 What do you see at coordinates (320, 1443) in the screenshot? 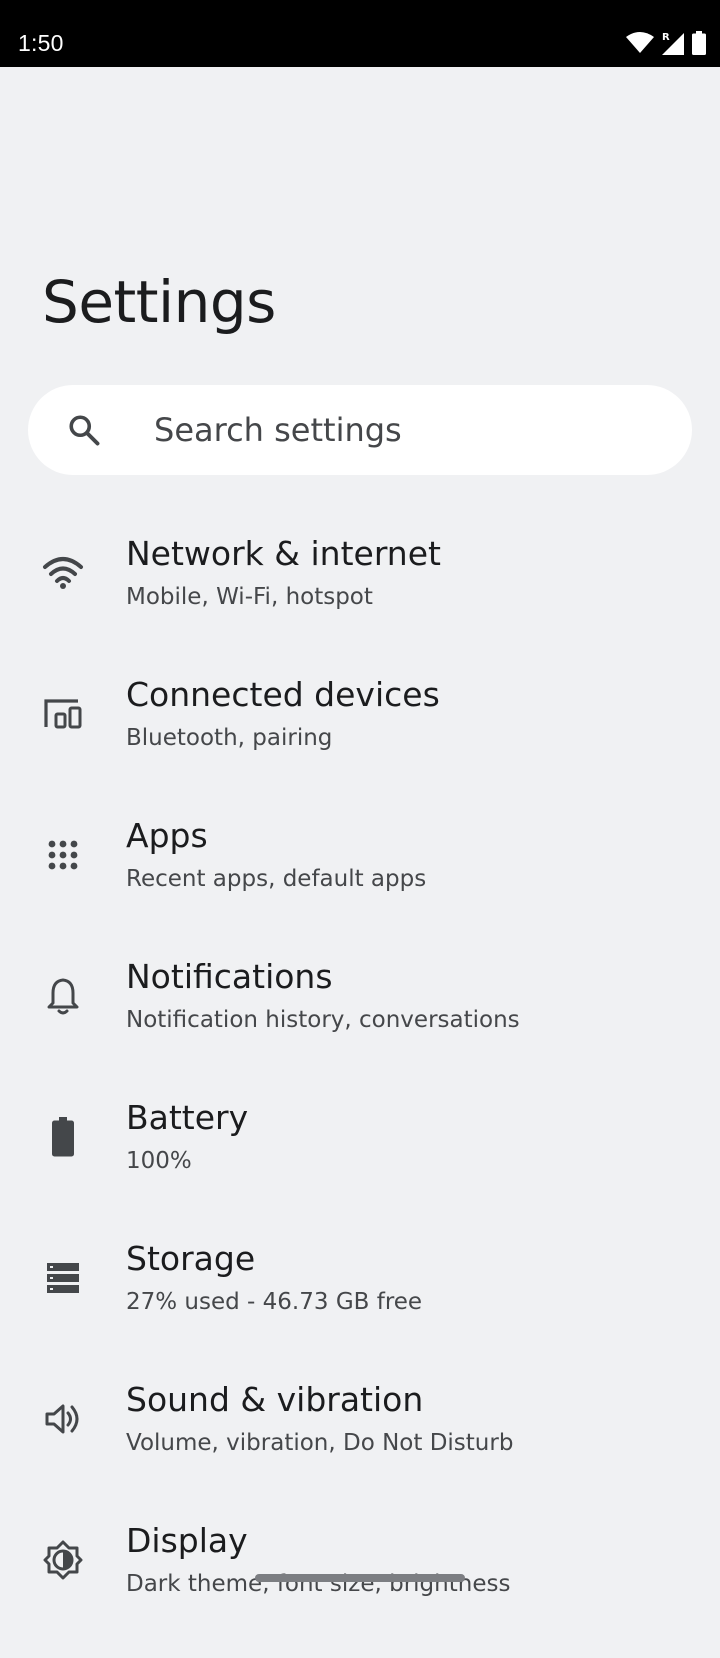
I see `settings-item-subtitle: Volume, vibration, Do Not Disturb` at bounding box center [320, 1443].